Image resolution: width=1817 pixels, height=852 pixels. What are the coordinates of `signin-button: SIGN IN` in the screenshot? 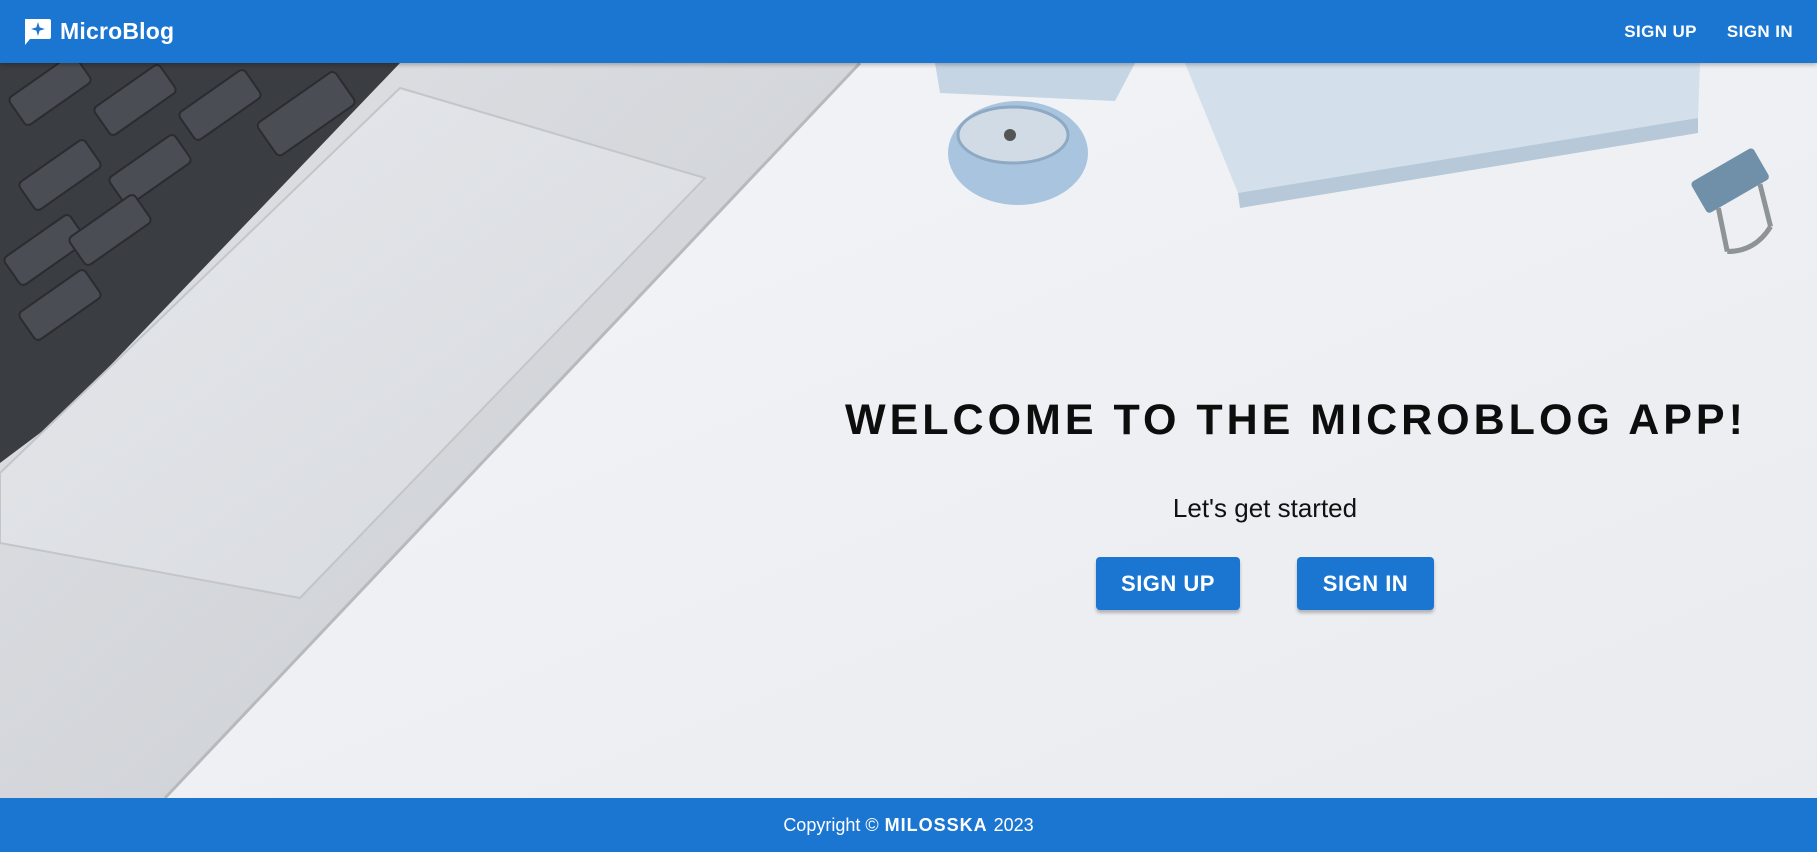 It's located at (1365, 583).